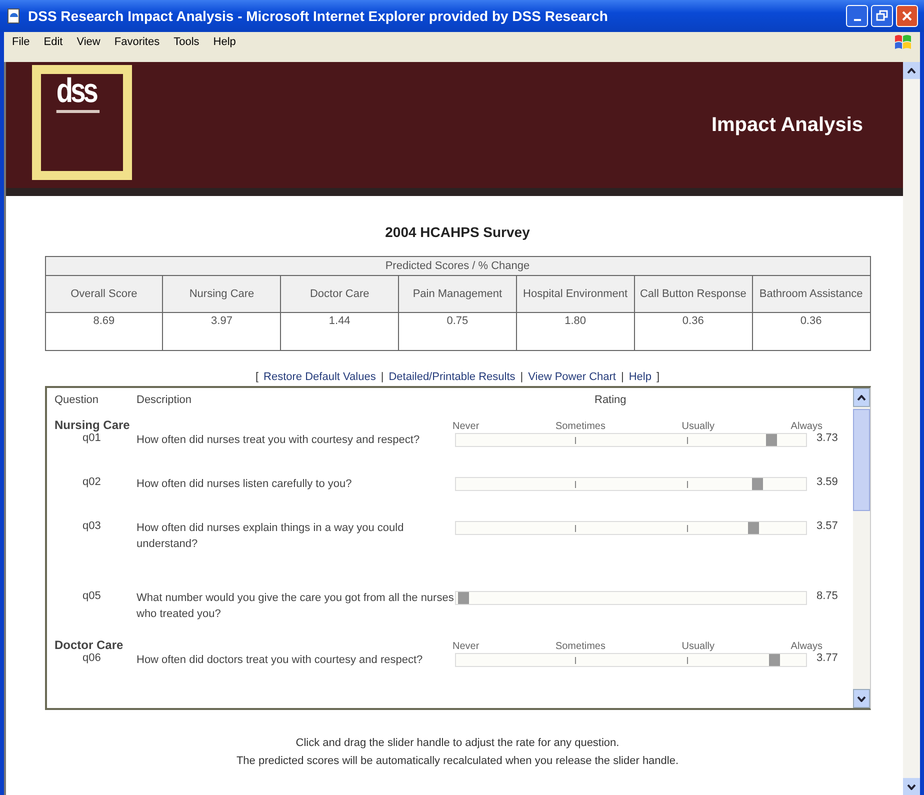 The height and width of the screenshot is (795, 924). What do you see at coordinates (21, 42) in the screenshot?
I see `menu-item: File` at bounding box center [21, 42].